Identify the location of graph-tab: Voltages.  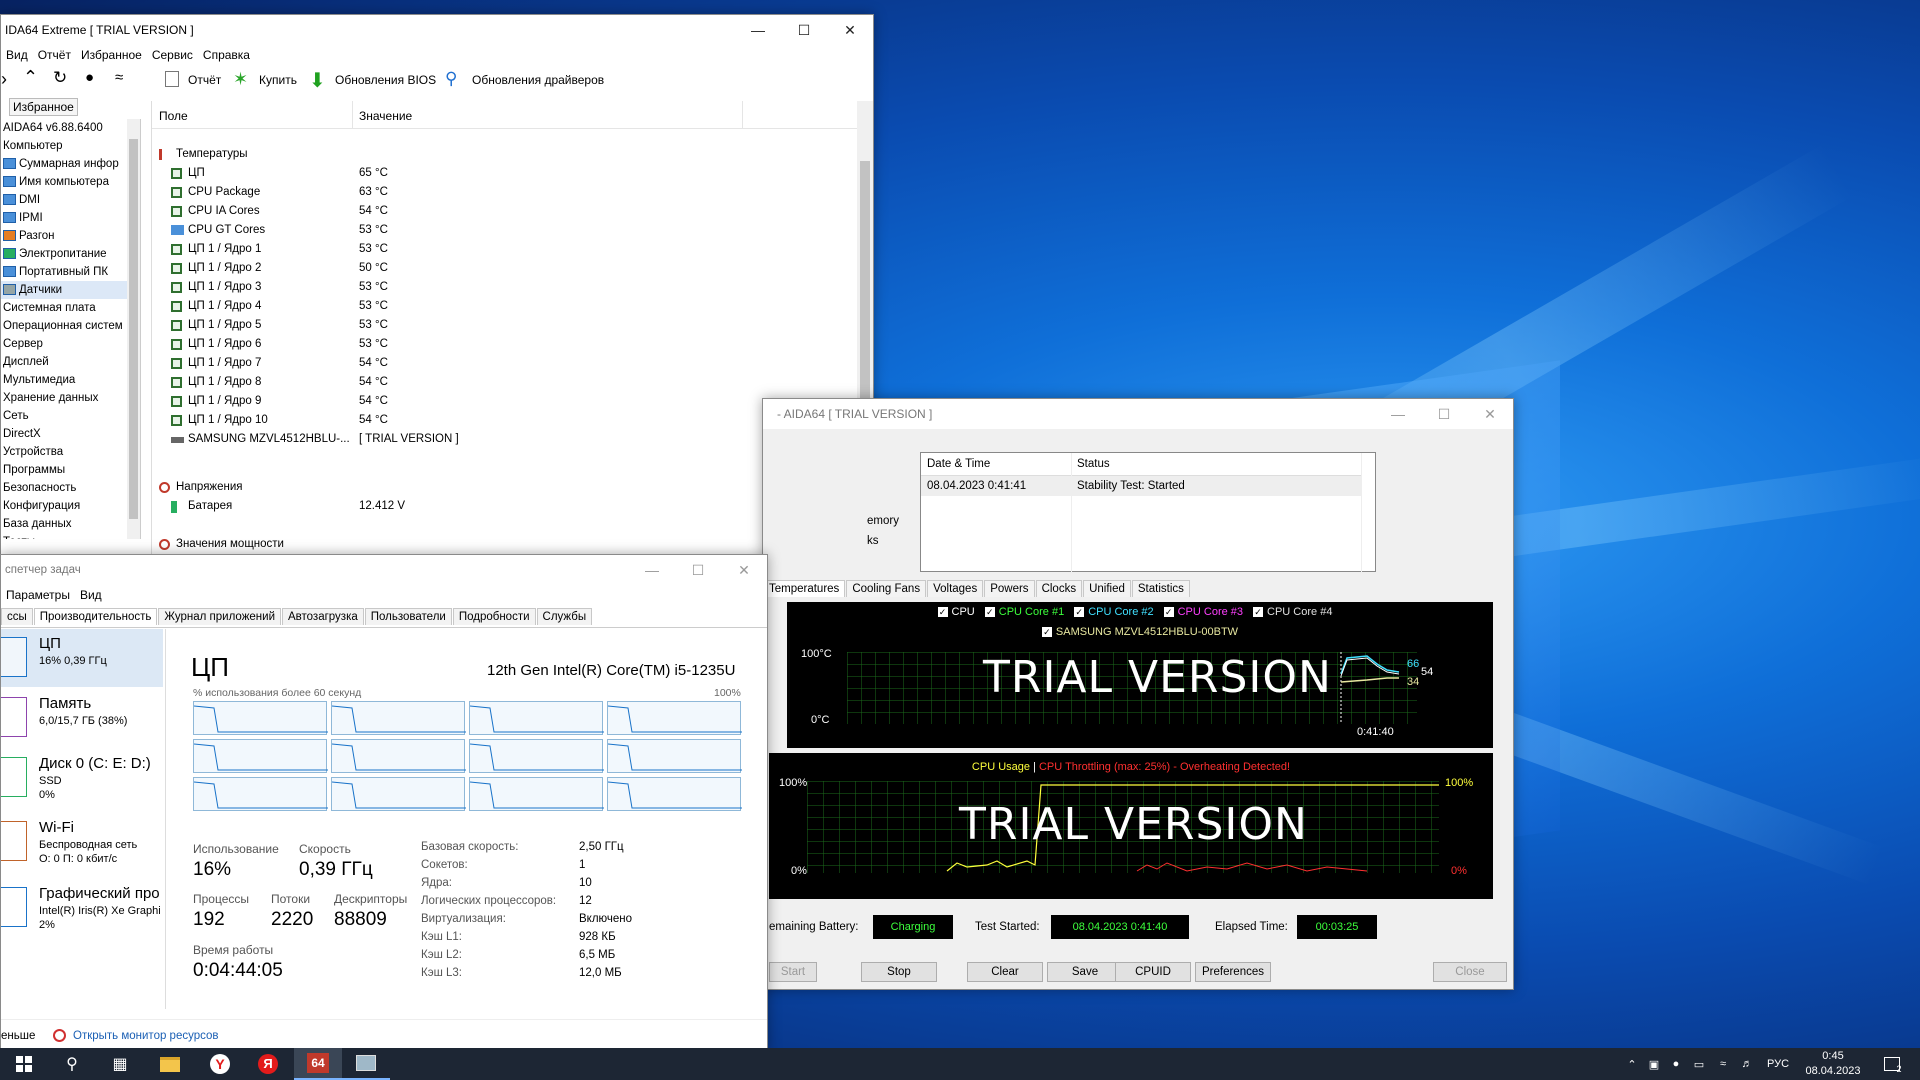
(955, 588).